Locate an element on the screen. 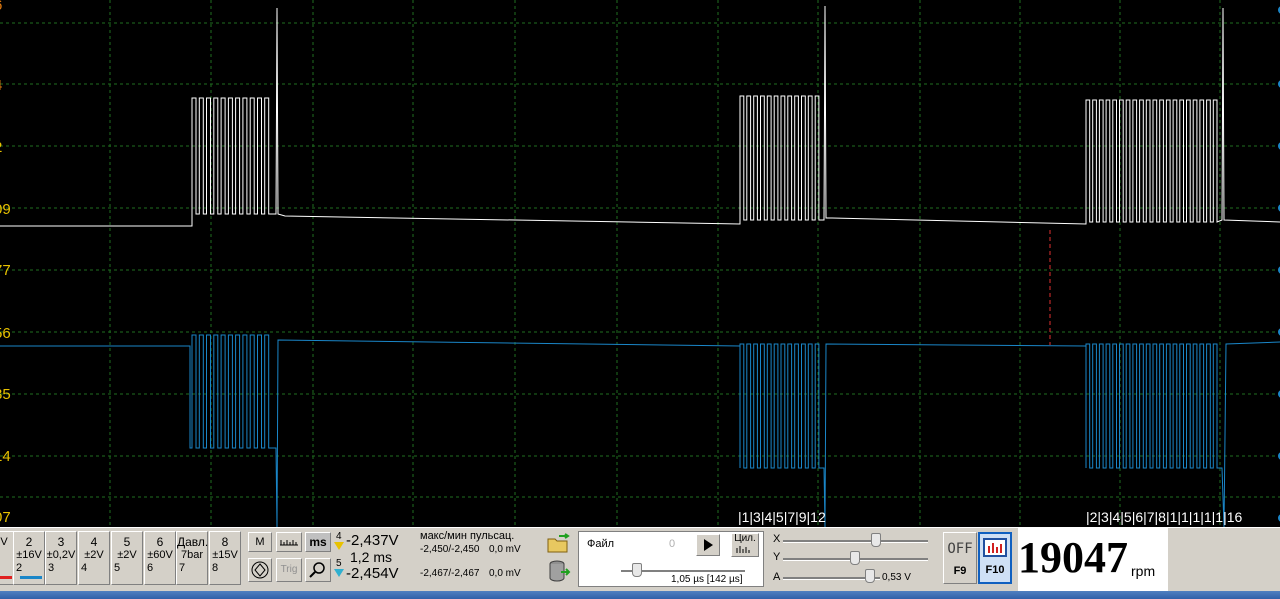 This screenshot has width=1280, height=599. y-label: 56 is located at coordinates (5, 333).